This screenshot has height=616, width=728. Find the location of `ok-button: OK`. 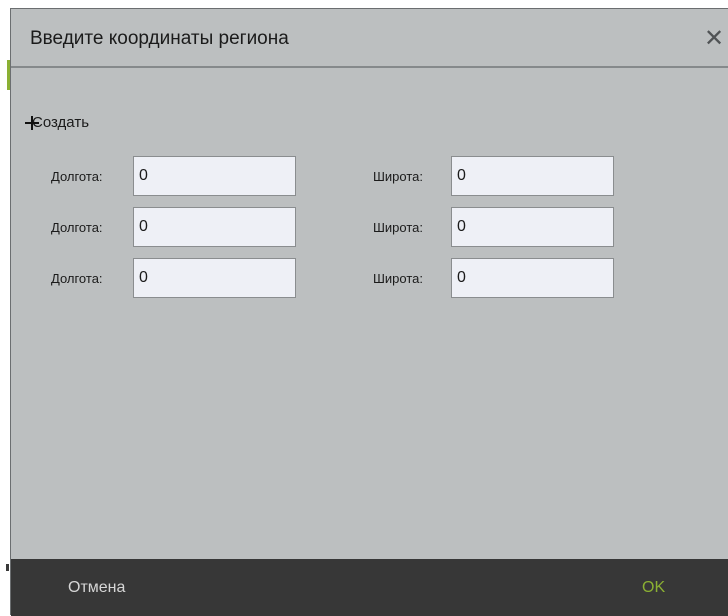

ok-button: OK is located at coordinates (653, 588).